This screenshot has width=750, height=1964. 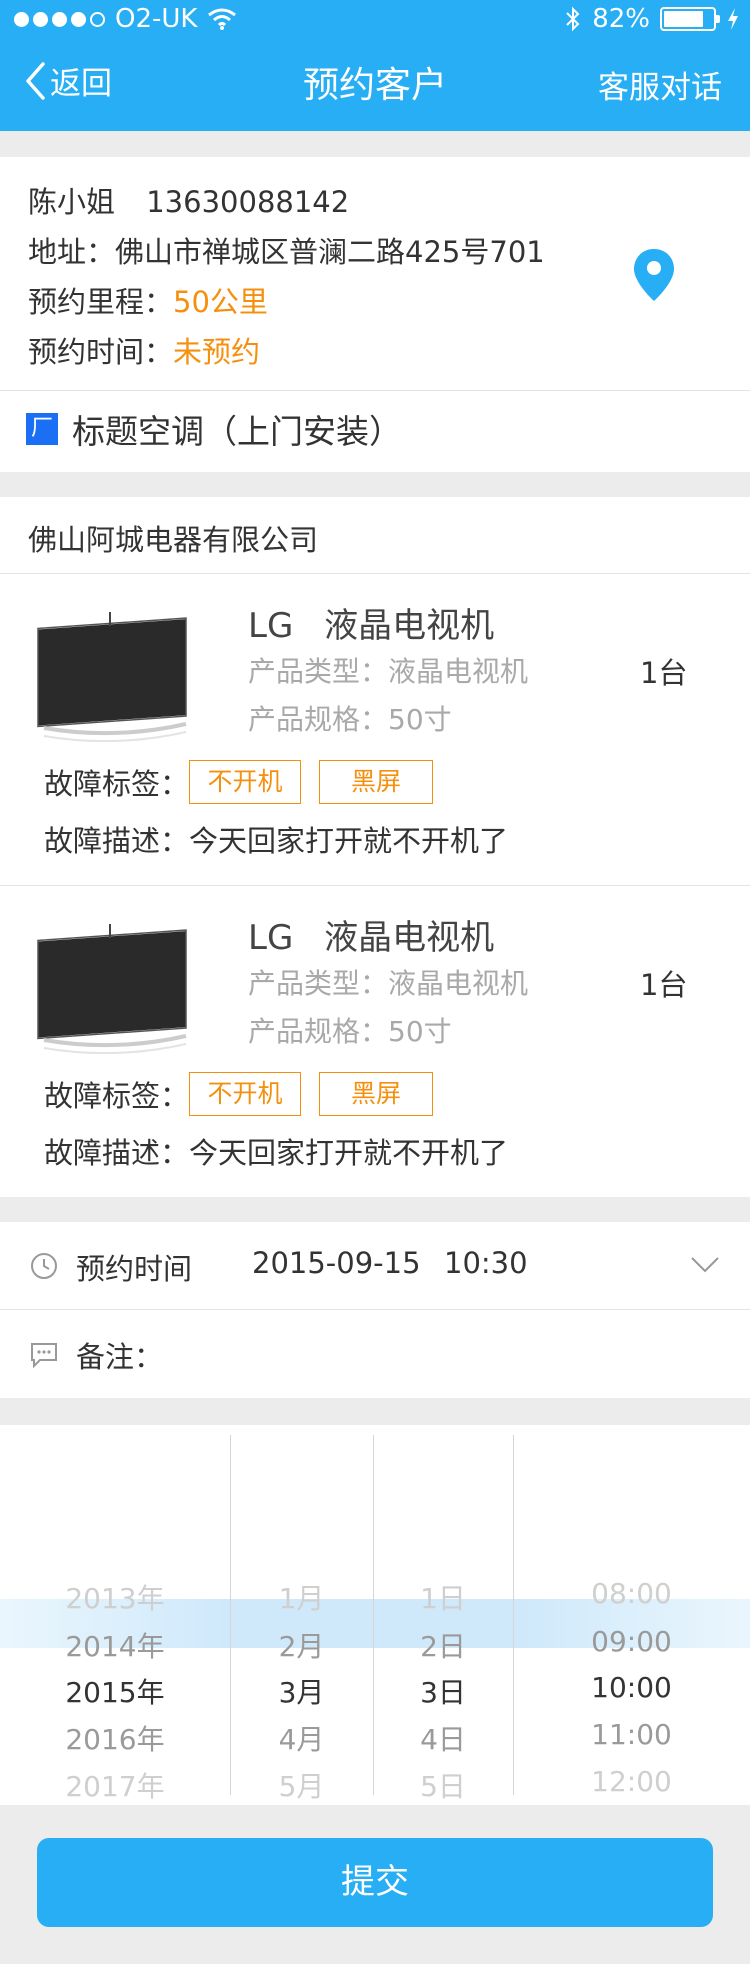 I want to click on picker-option: 2015年, so click(x=115, y=1691).